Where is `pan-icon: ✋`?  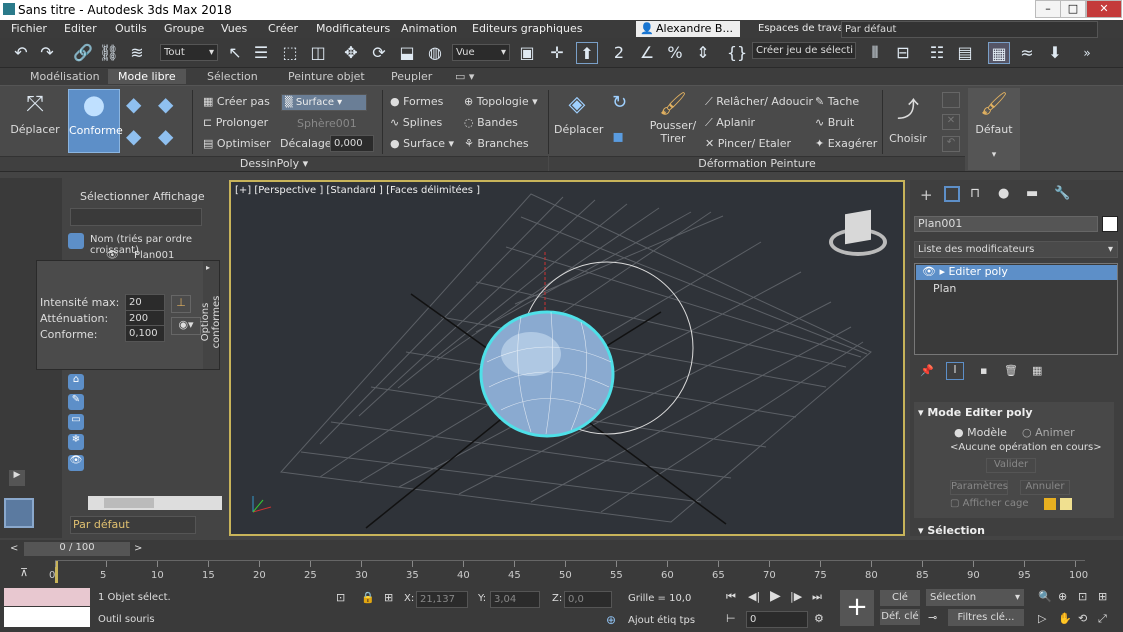 pan-icon: ✋ is located at coordinates (1065, 618).